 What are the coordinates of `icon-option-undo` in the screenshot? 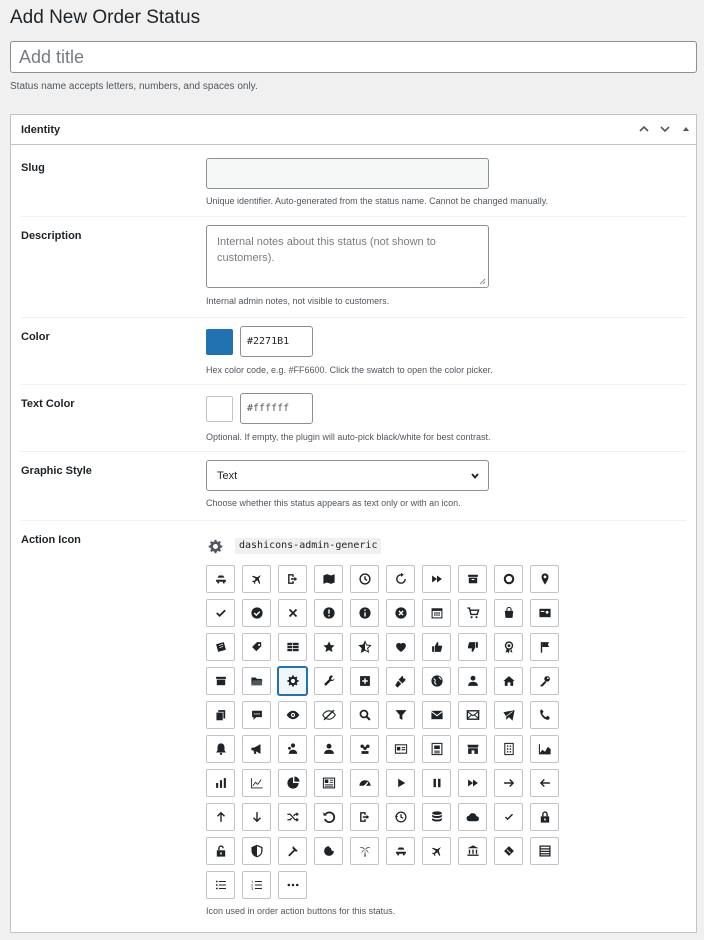 It's located at (328, 817).